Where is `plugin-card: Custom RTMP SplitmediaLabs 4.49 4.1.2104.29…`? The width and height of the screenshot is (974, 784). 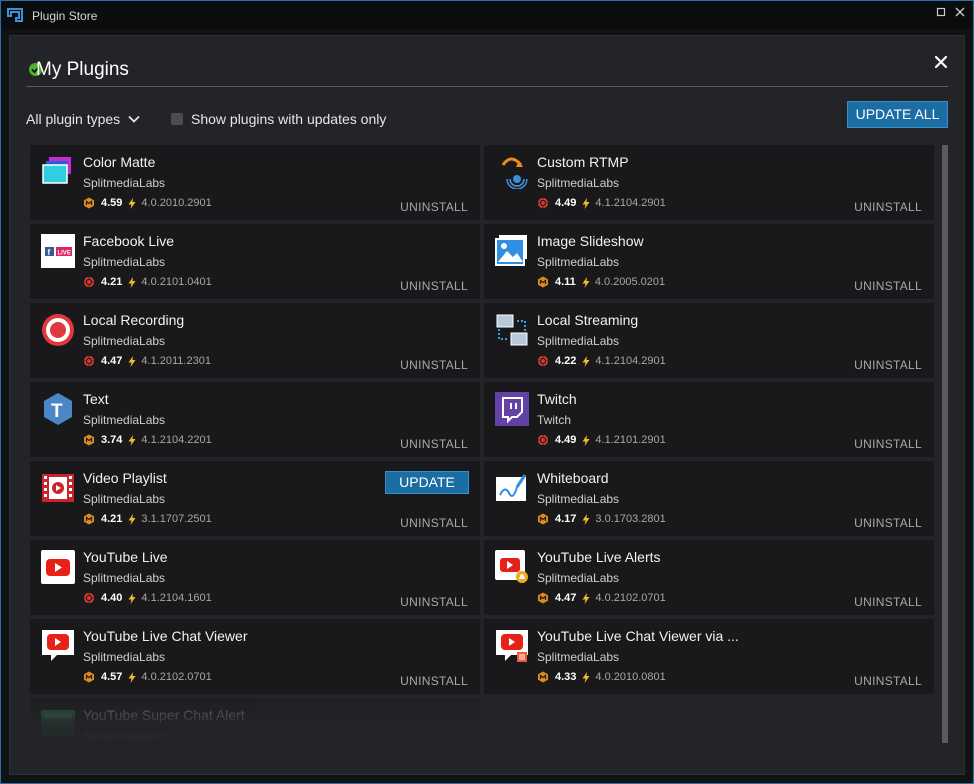 plugin-card: Custom RTMP SplitmediaLabs 4.49 4.1.2104.29… is located at coordinates (709, 182).